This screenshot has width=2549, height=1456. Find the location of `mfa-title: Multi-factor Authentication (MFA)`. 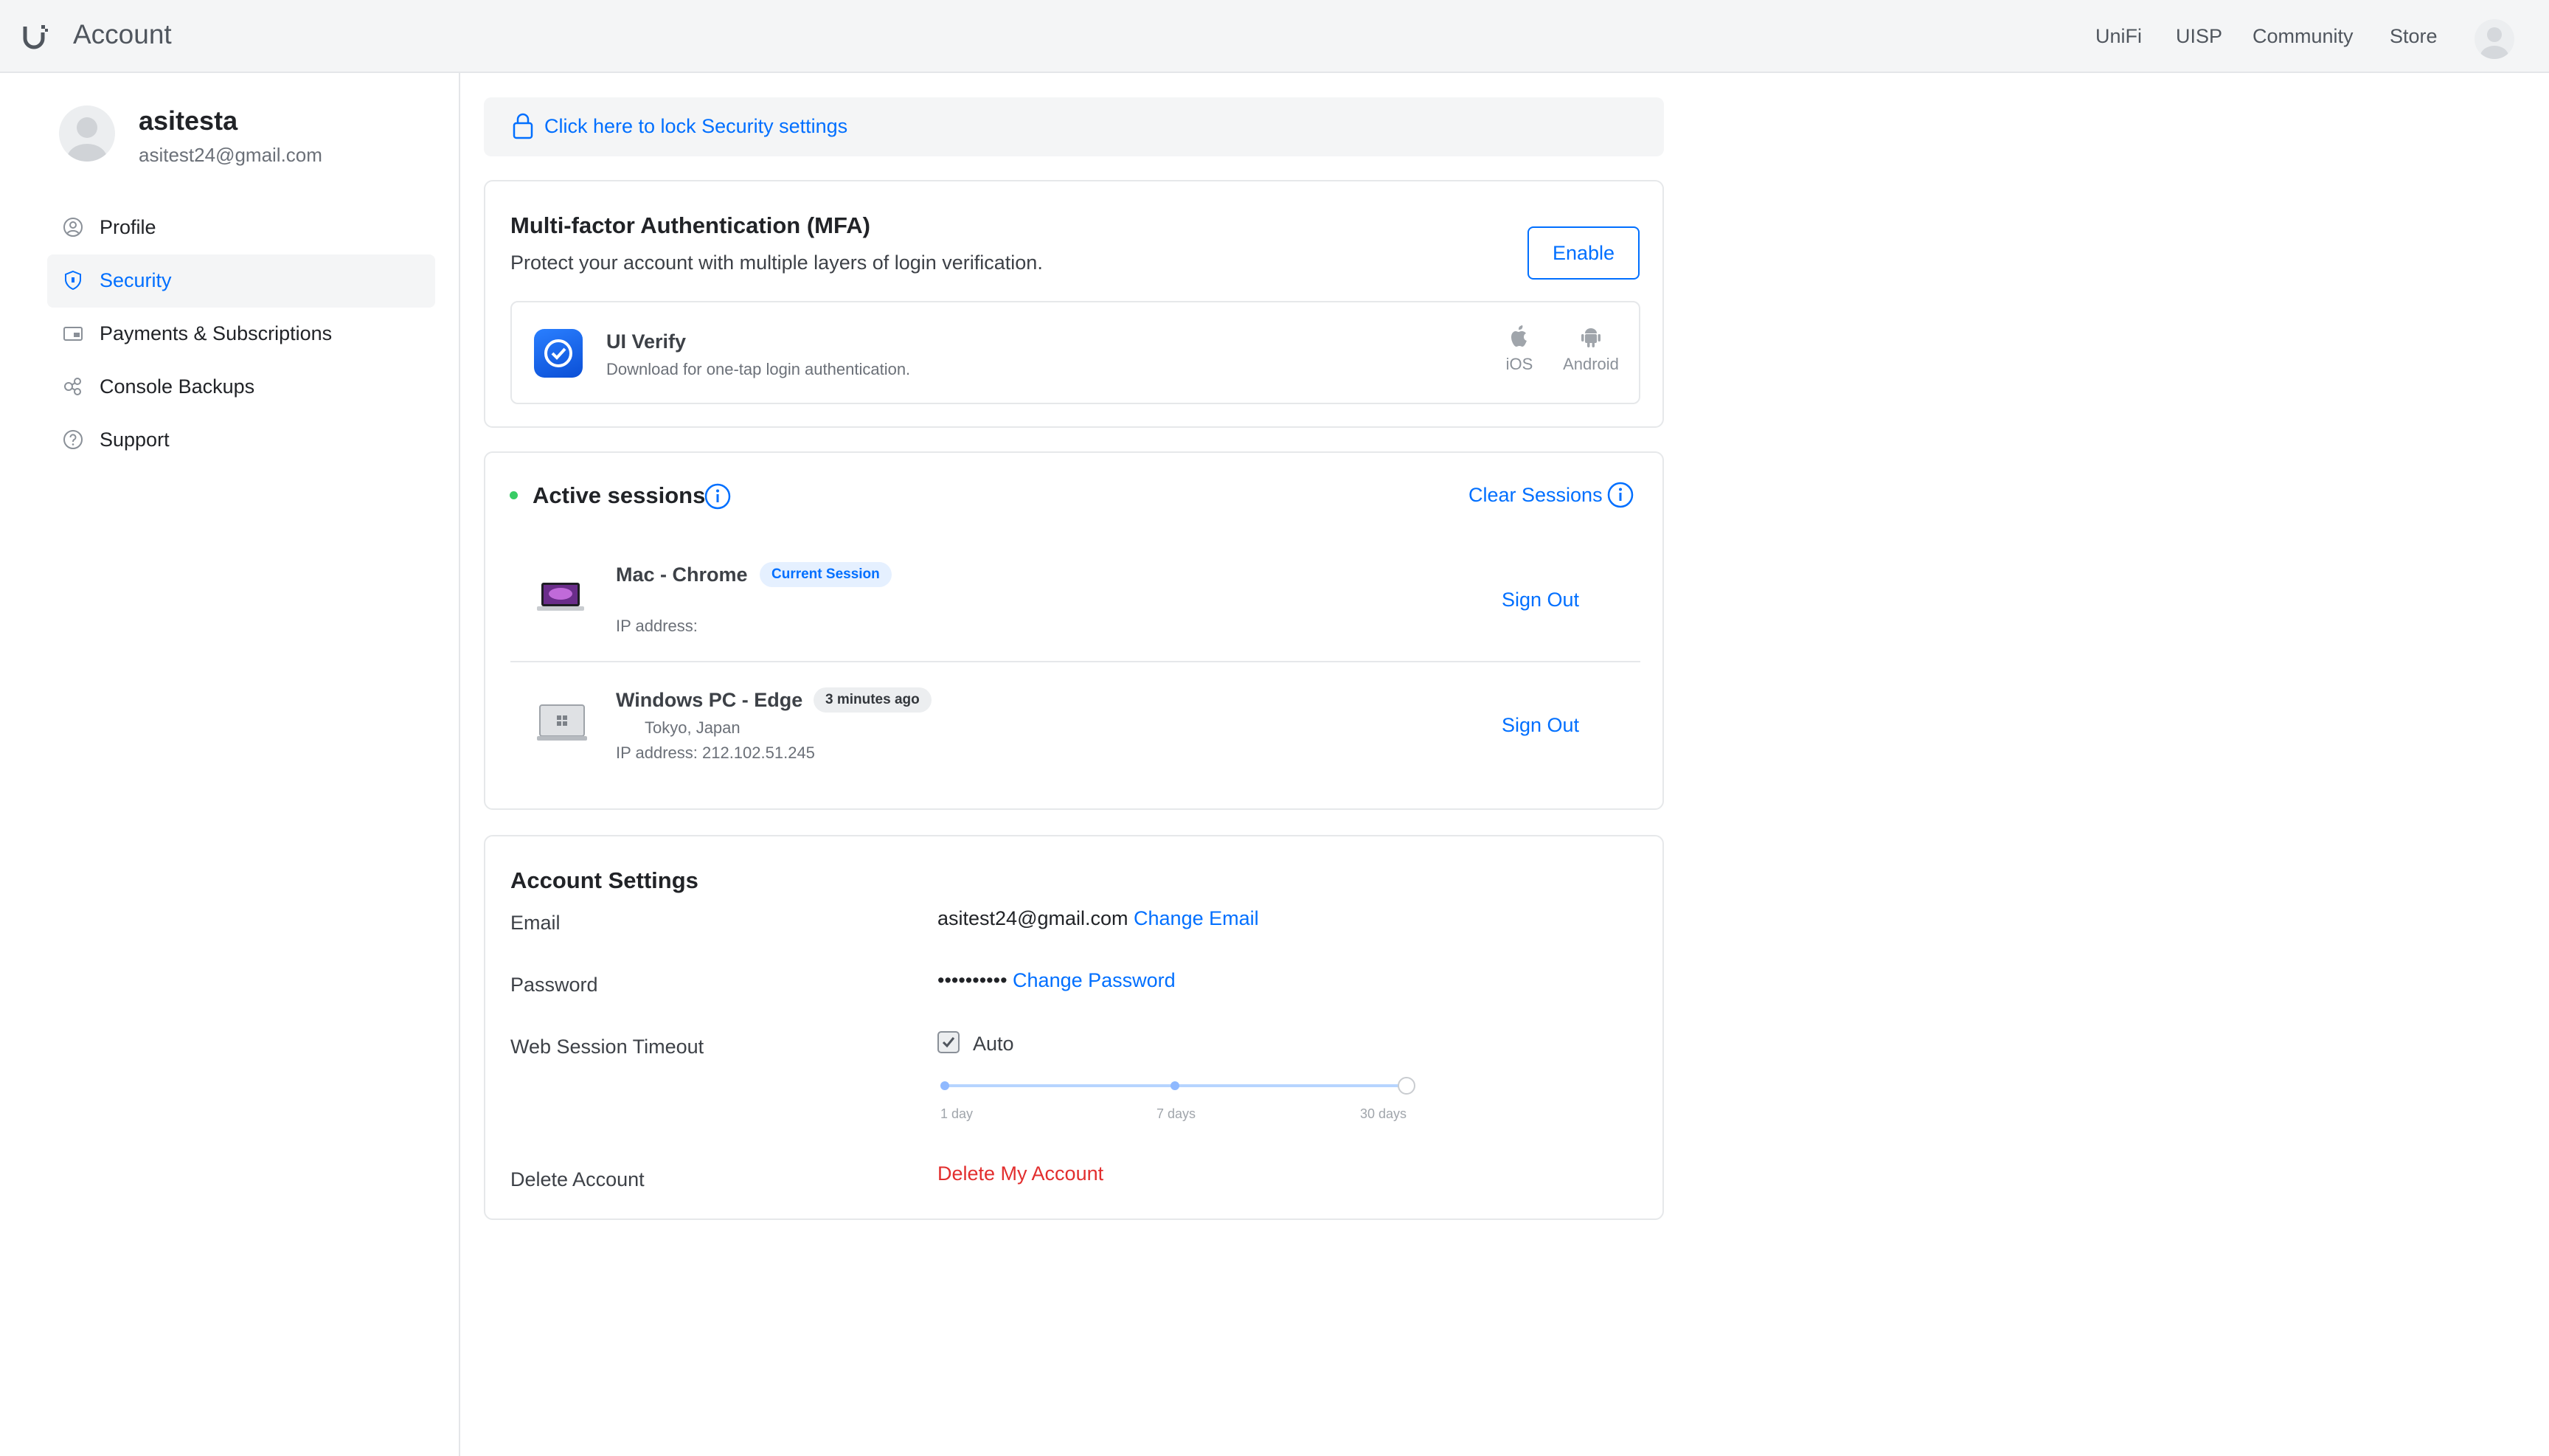

mfa-title: Multi-factor Authentication (MFA) is located at coordinates (690, 225).